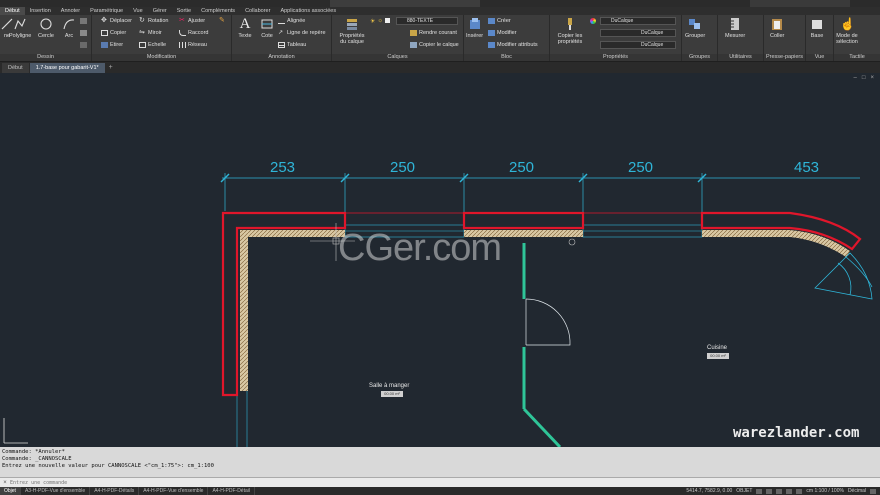 The height and width of the screenshot is (495, 880). What do you see at coordinates (864, 78) in the screenshot?
I see `maximize-icon: □` at bounding box center [864, 78].